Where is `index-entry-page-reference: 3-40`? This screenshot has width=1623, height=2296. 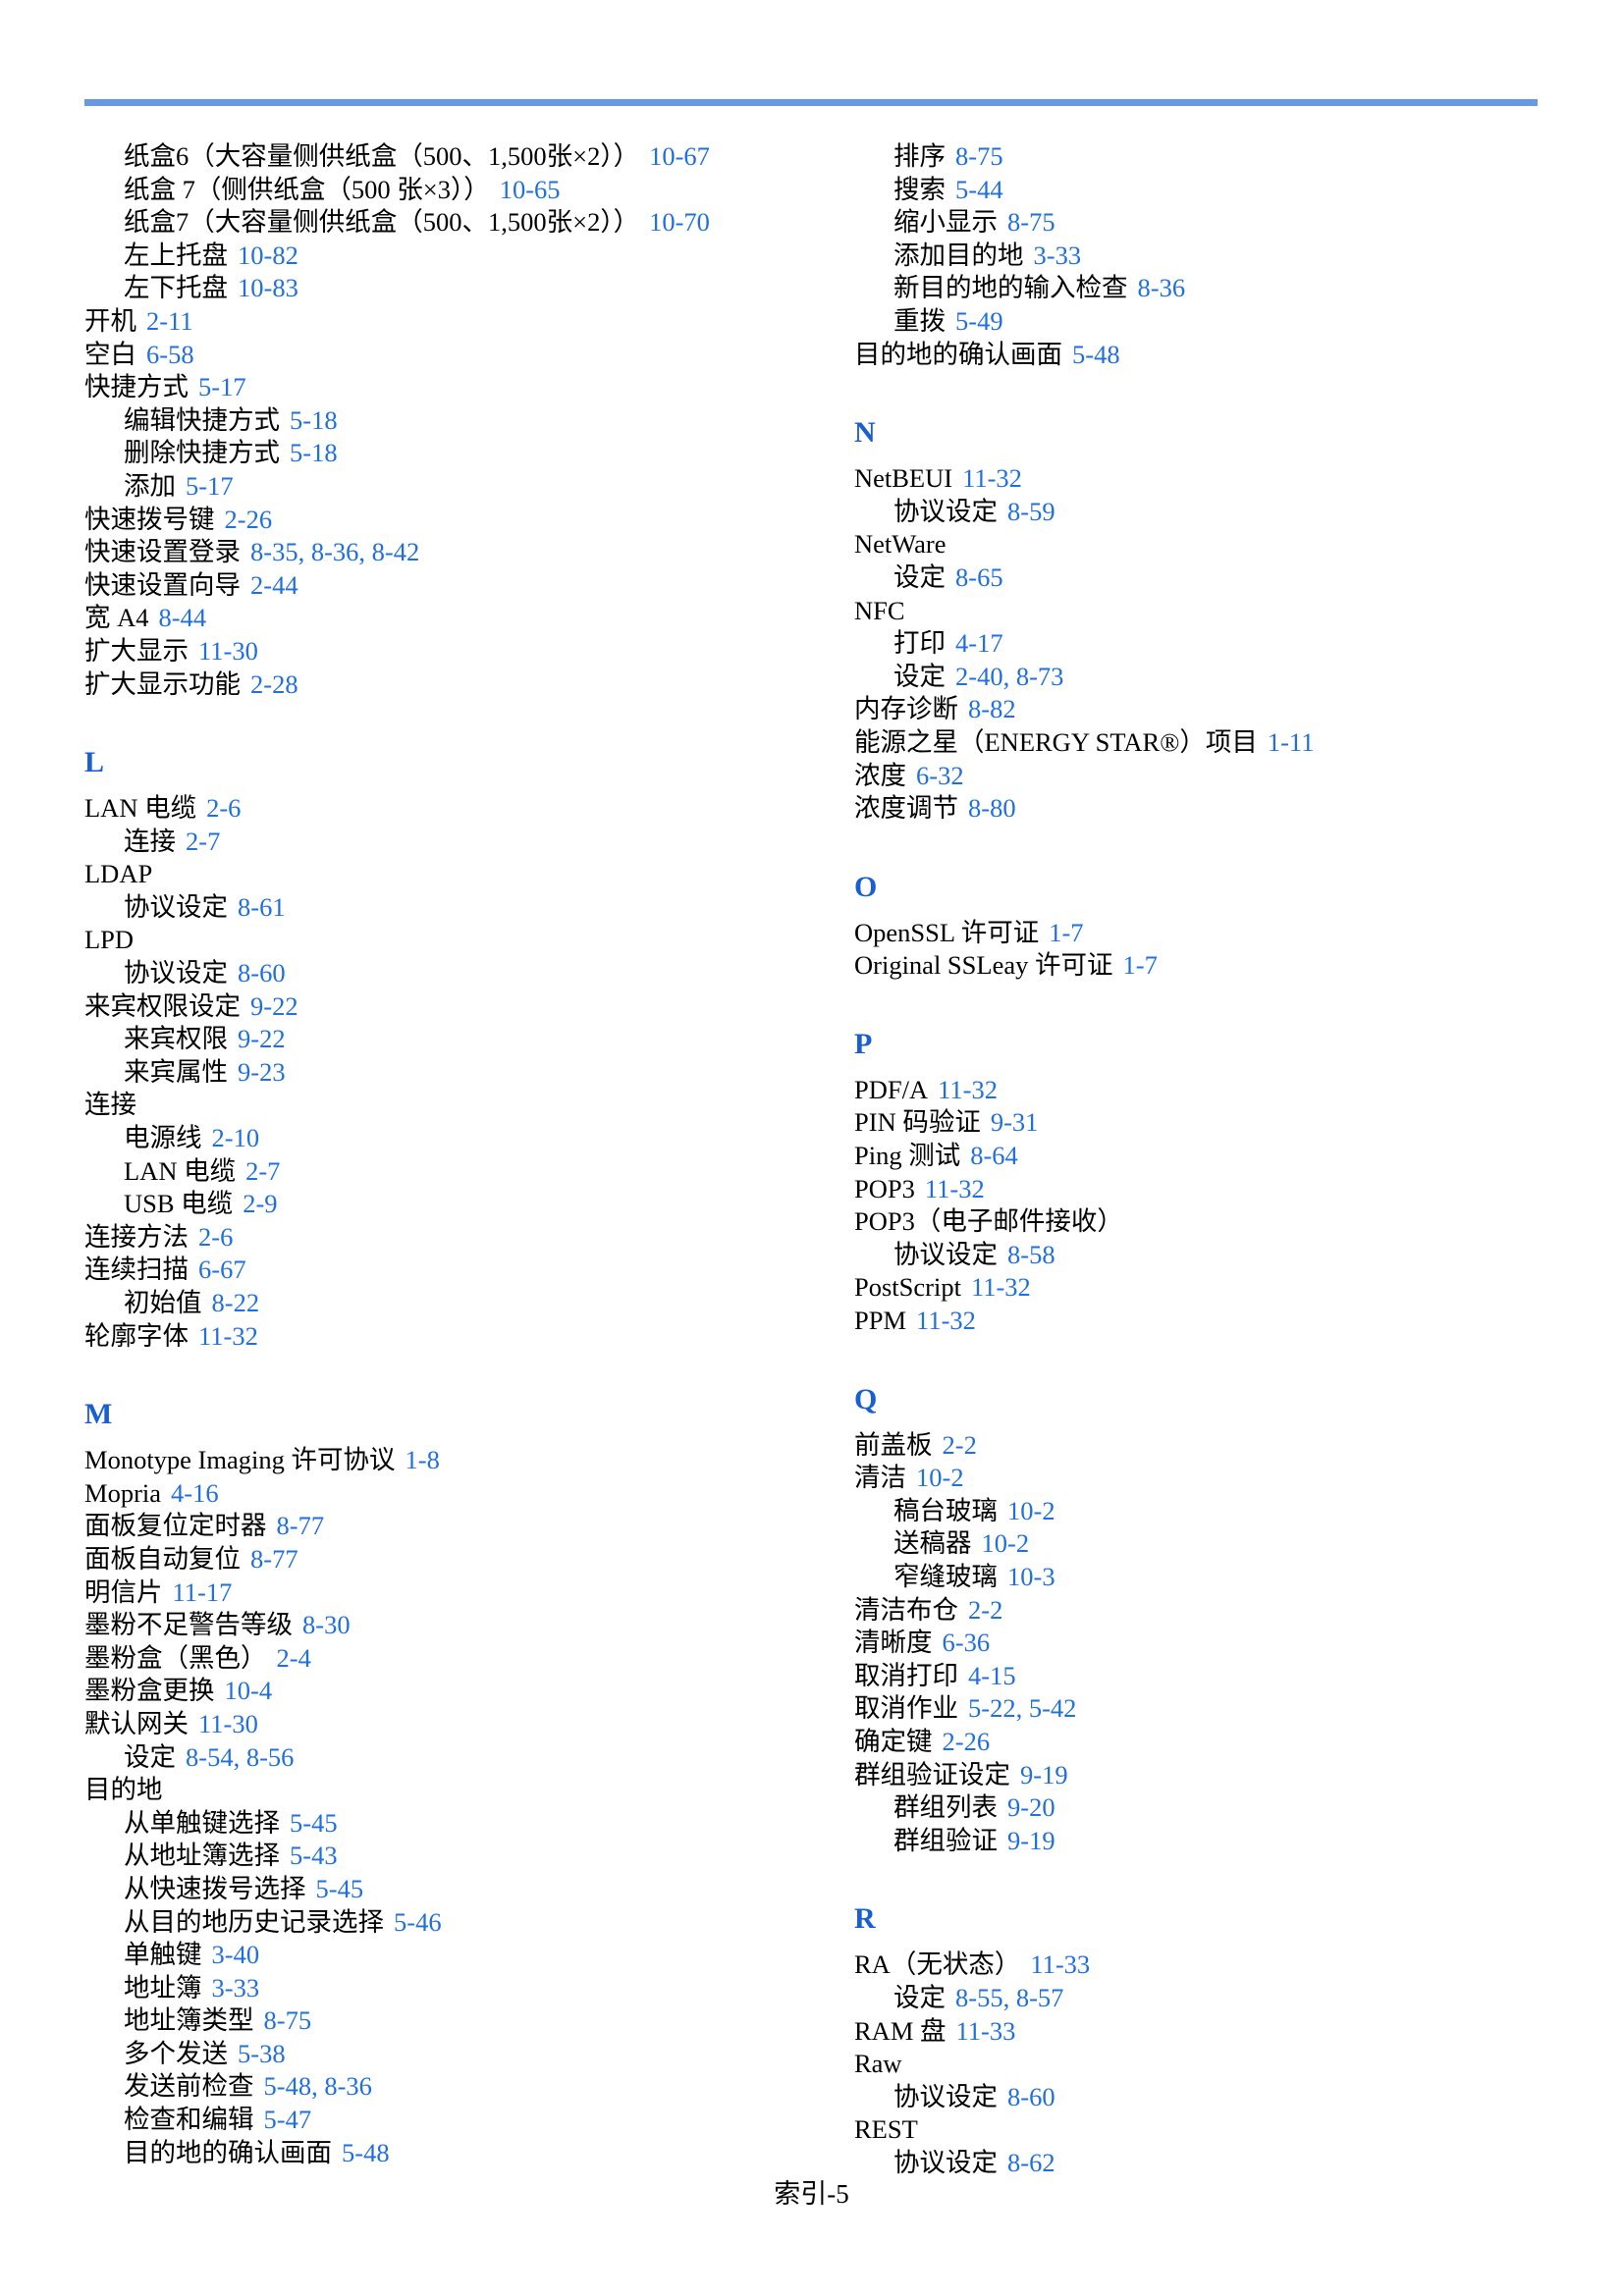 index-entry-page-reference: 3-40 is located at coordinates (236, 1954).